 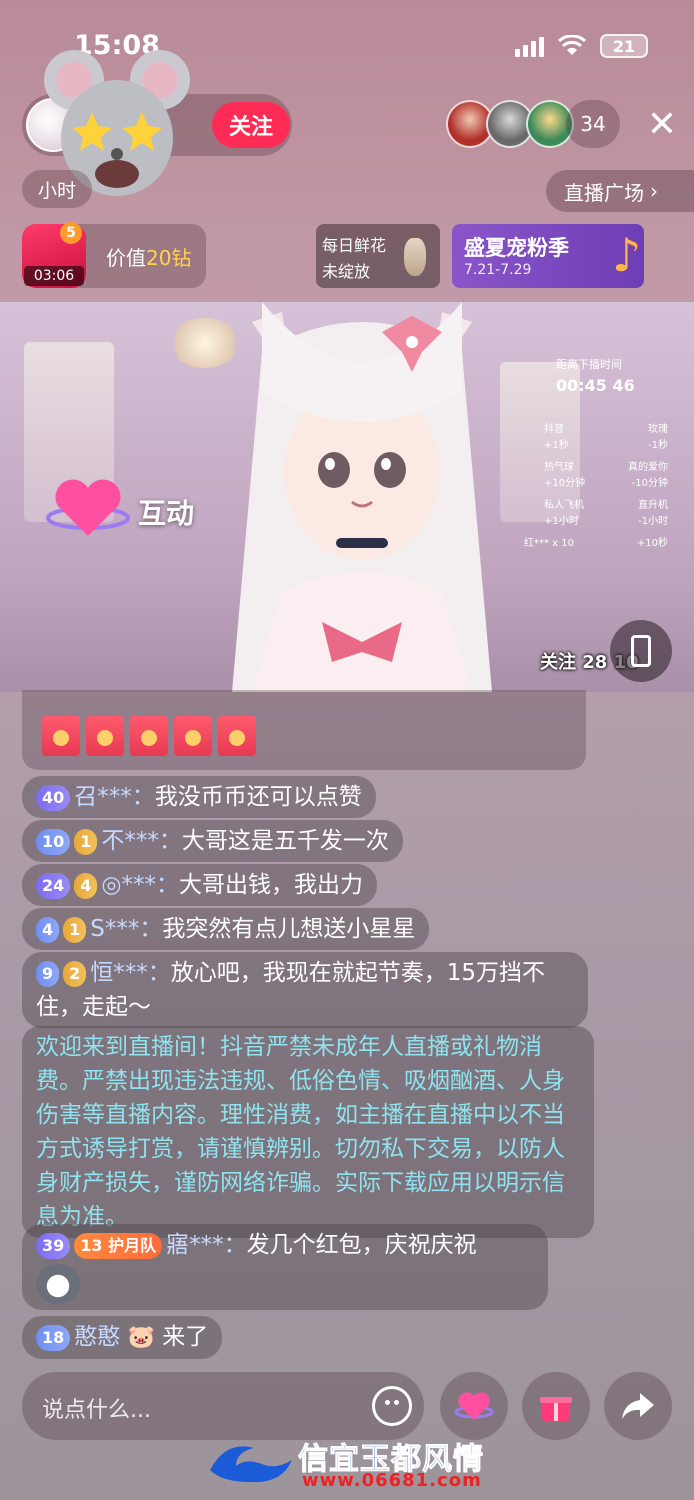 What do you see at coordinates (289, 929) in the screenshot?
I see `chat-text: 我突然有点儿想送小星星` at bounding box center [289, 929].